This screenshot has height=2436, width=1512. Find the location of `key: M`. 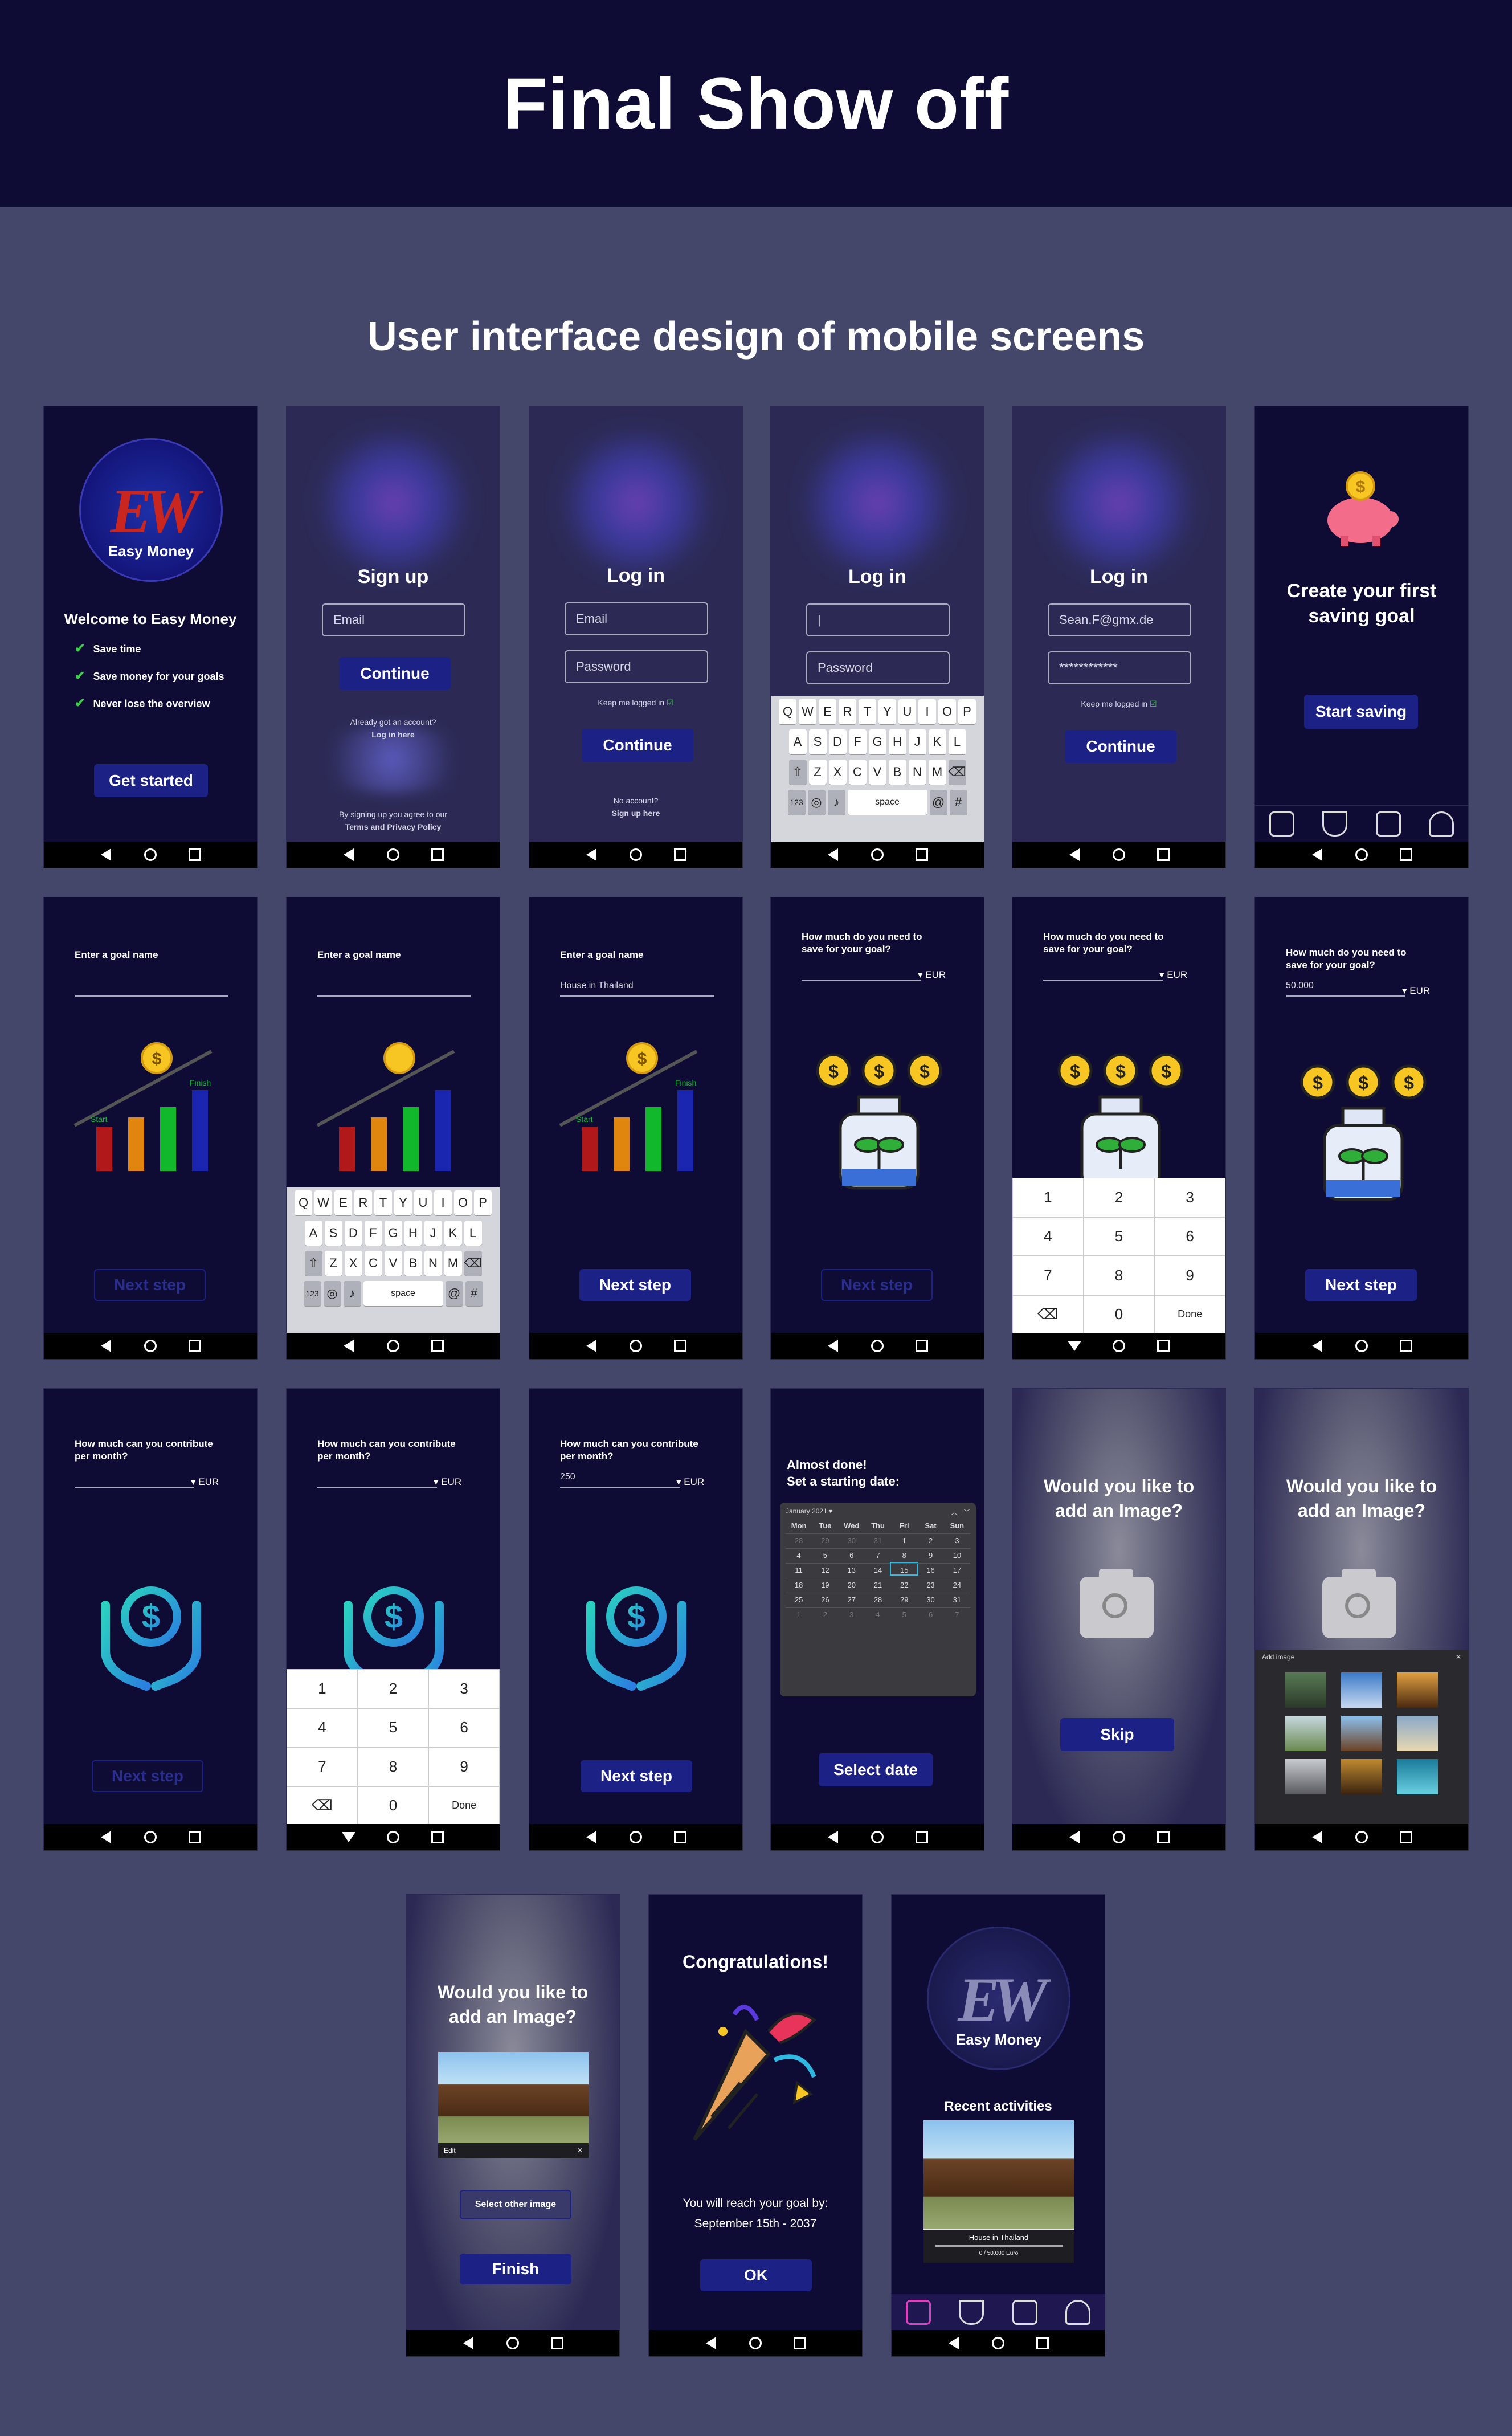

key: M is located at coordinates (937, 773).